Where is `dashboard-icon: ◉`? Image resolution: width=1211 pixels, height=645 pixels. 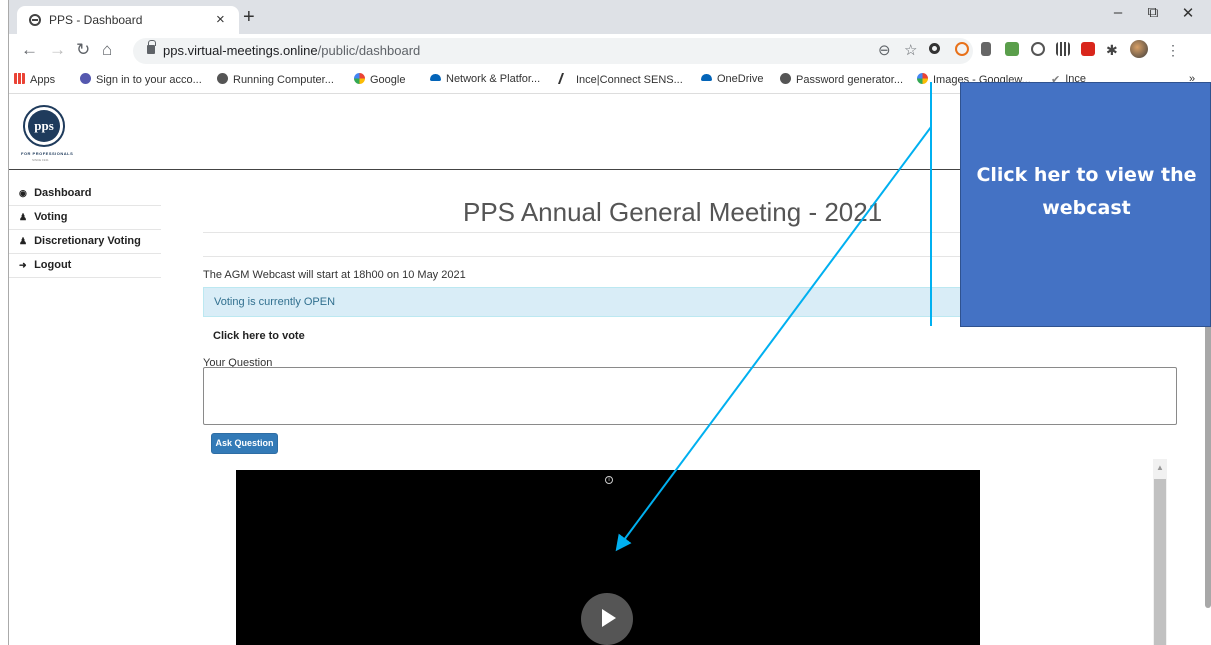
dashboard-icon: ◉ is located at coordinates (23, 193).